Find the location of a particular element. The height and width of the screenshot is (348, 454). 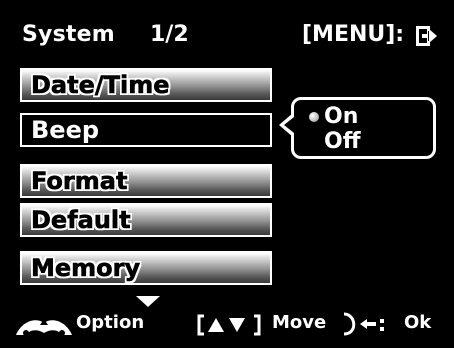

option-on: On is located at coordinates (341, 116).